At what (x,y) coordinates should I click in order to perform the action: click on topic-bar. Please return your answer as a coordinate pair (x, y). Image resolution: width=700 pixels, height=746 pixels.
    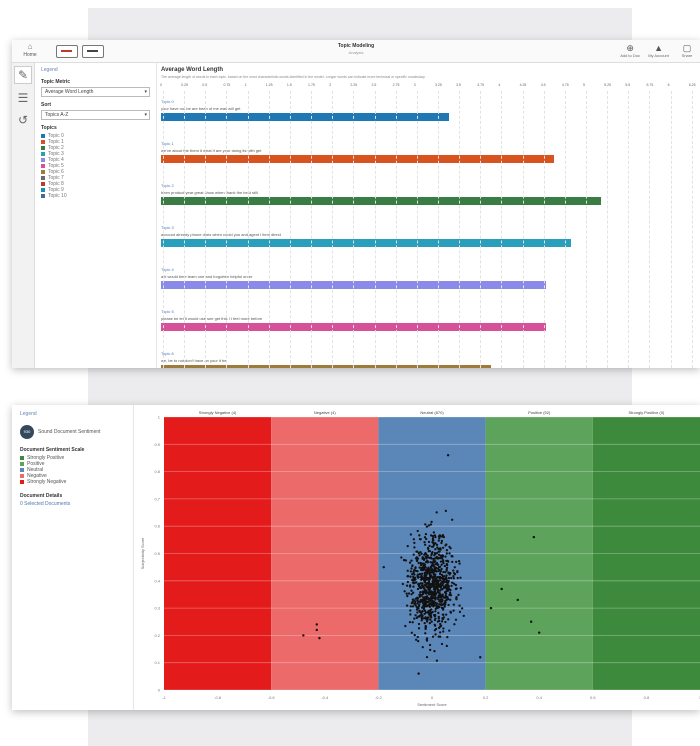
    Looking at the image, I should click on (358, 159).